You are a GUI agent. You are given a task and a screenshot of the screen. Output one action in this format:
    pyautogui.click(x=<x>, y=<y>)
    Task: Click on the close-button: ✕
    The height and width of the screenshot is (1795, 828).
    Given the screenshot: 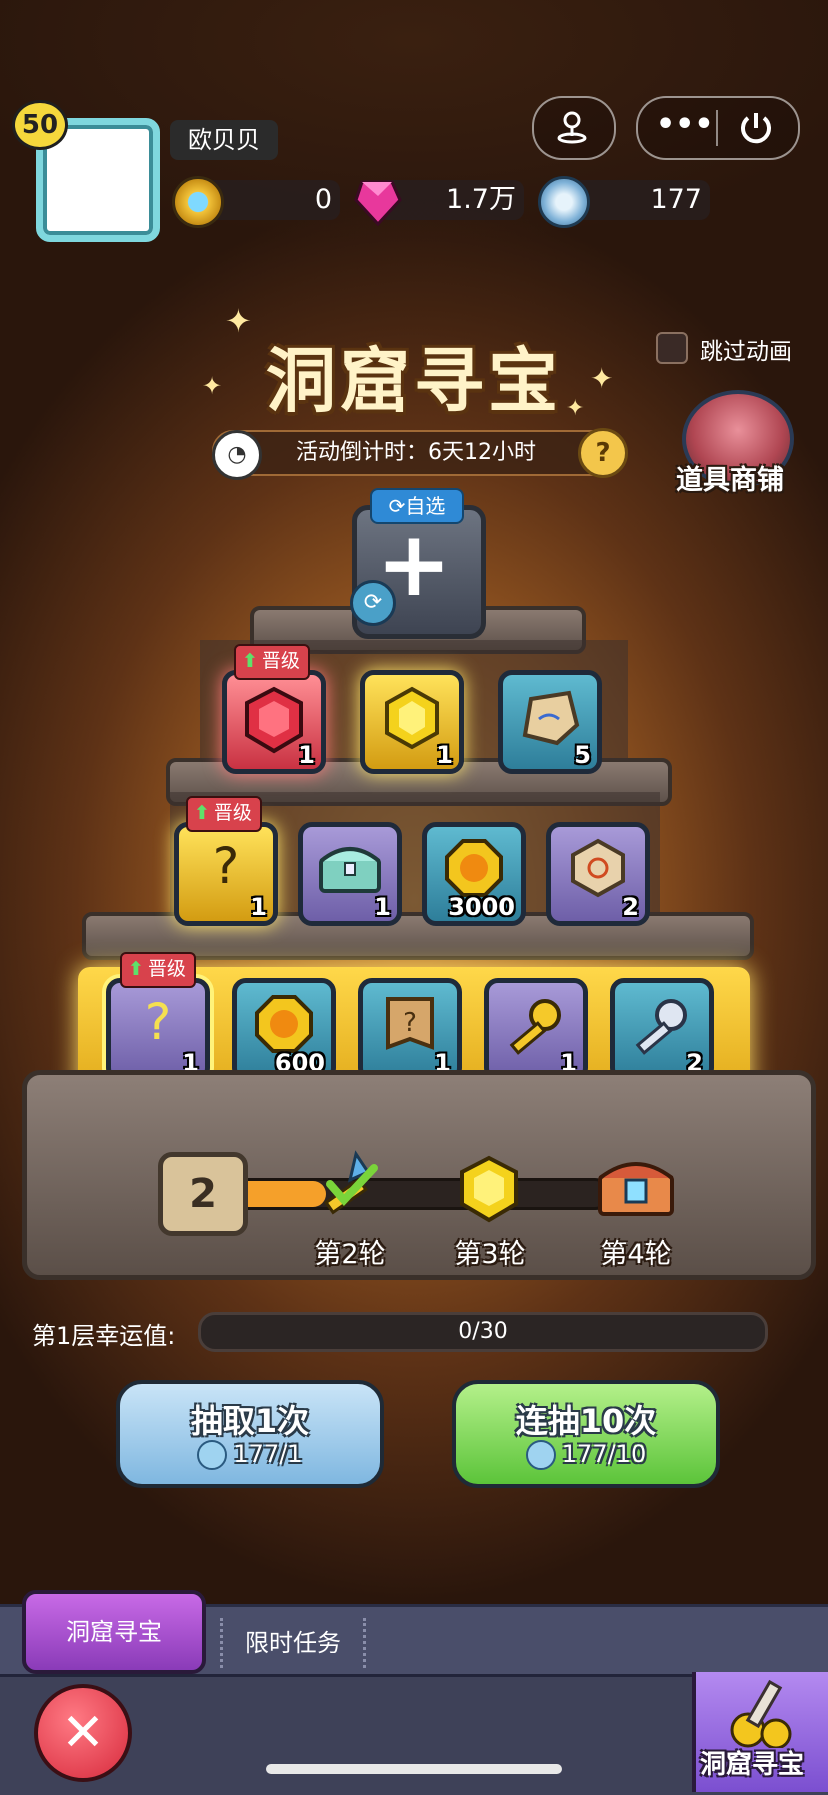 What is the action you would take?
    pyautogui.click(x=83, y=1733)
    